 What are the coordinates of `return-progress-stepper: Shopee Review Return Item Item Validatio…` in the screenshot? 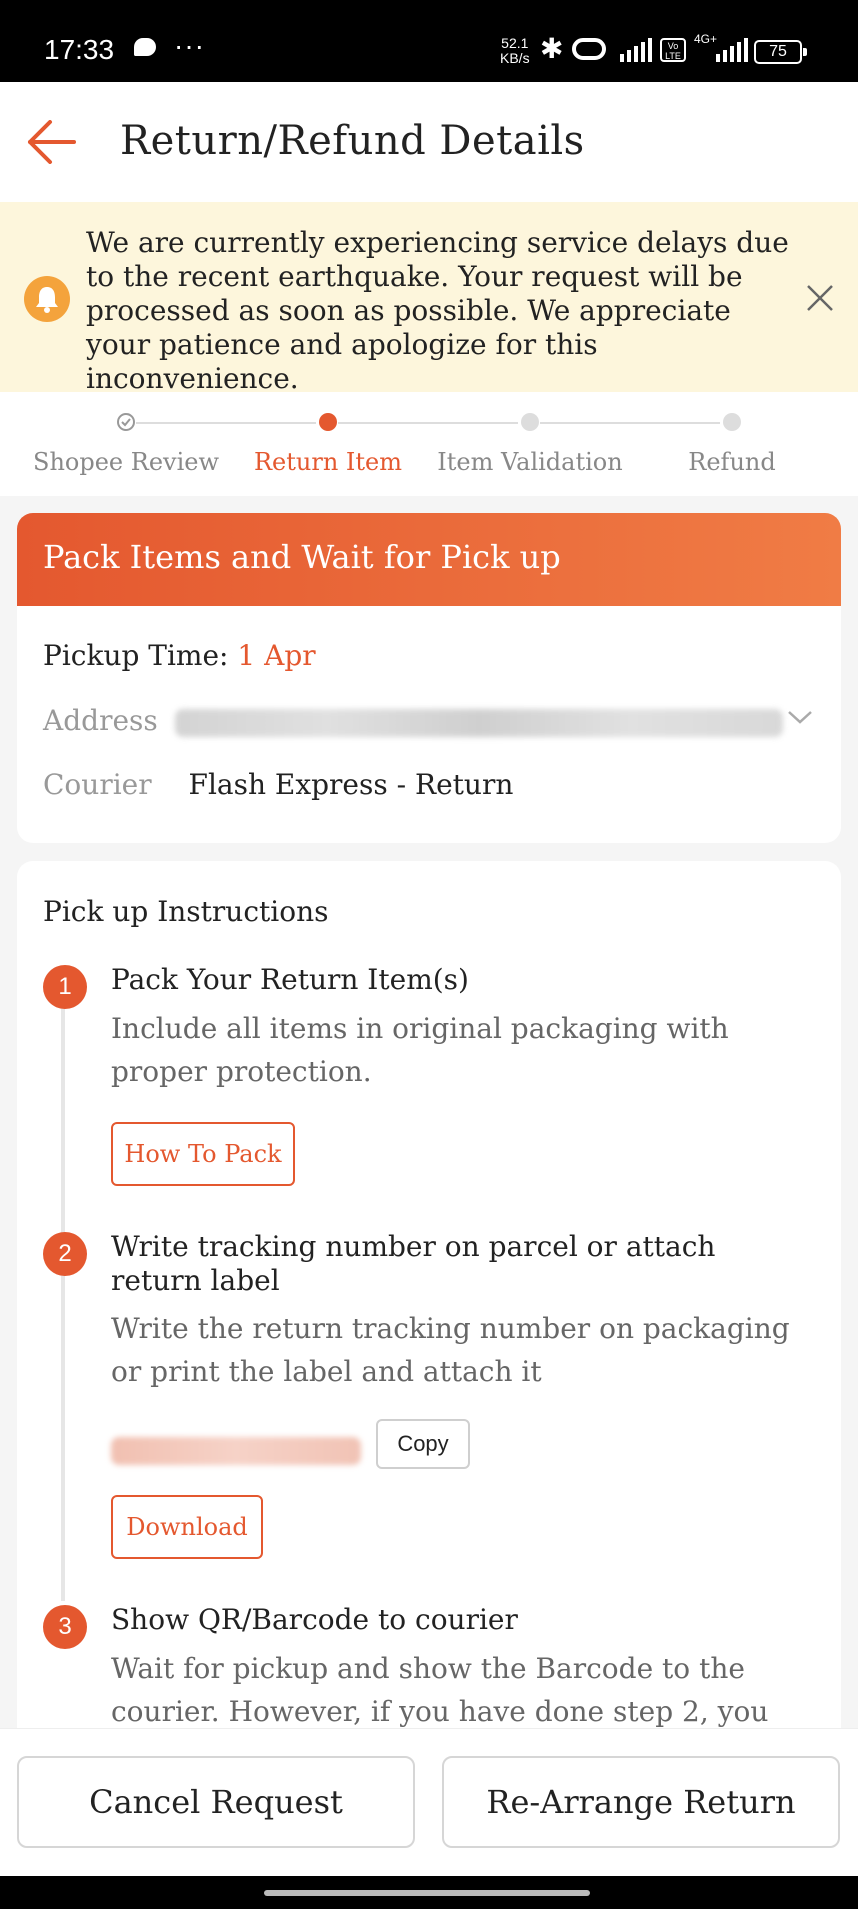 It's located at (429, 444).